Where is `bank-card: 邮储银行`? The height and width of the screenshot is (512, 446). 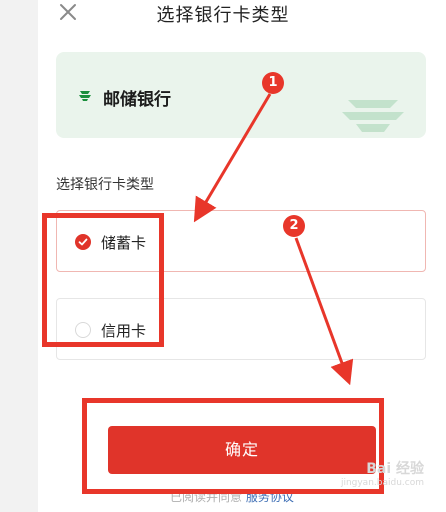
bank-card: 邮储银行 is located at coordinates (241, 95).